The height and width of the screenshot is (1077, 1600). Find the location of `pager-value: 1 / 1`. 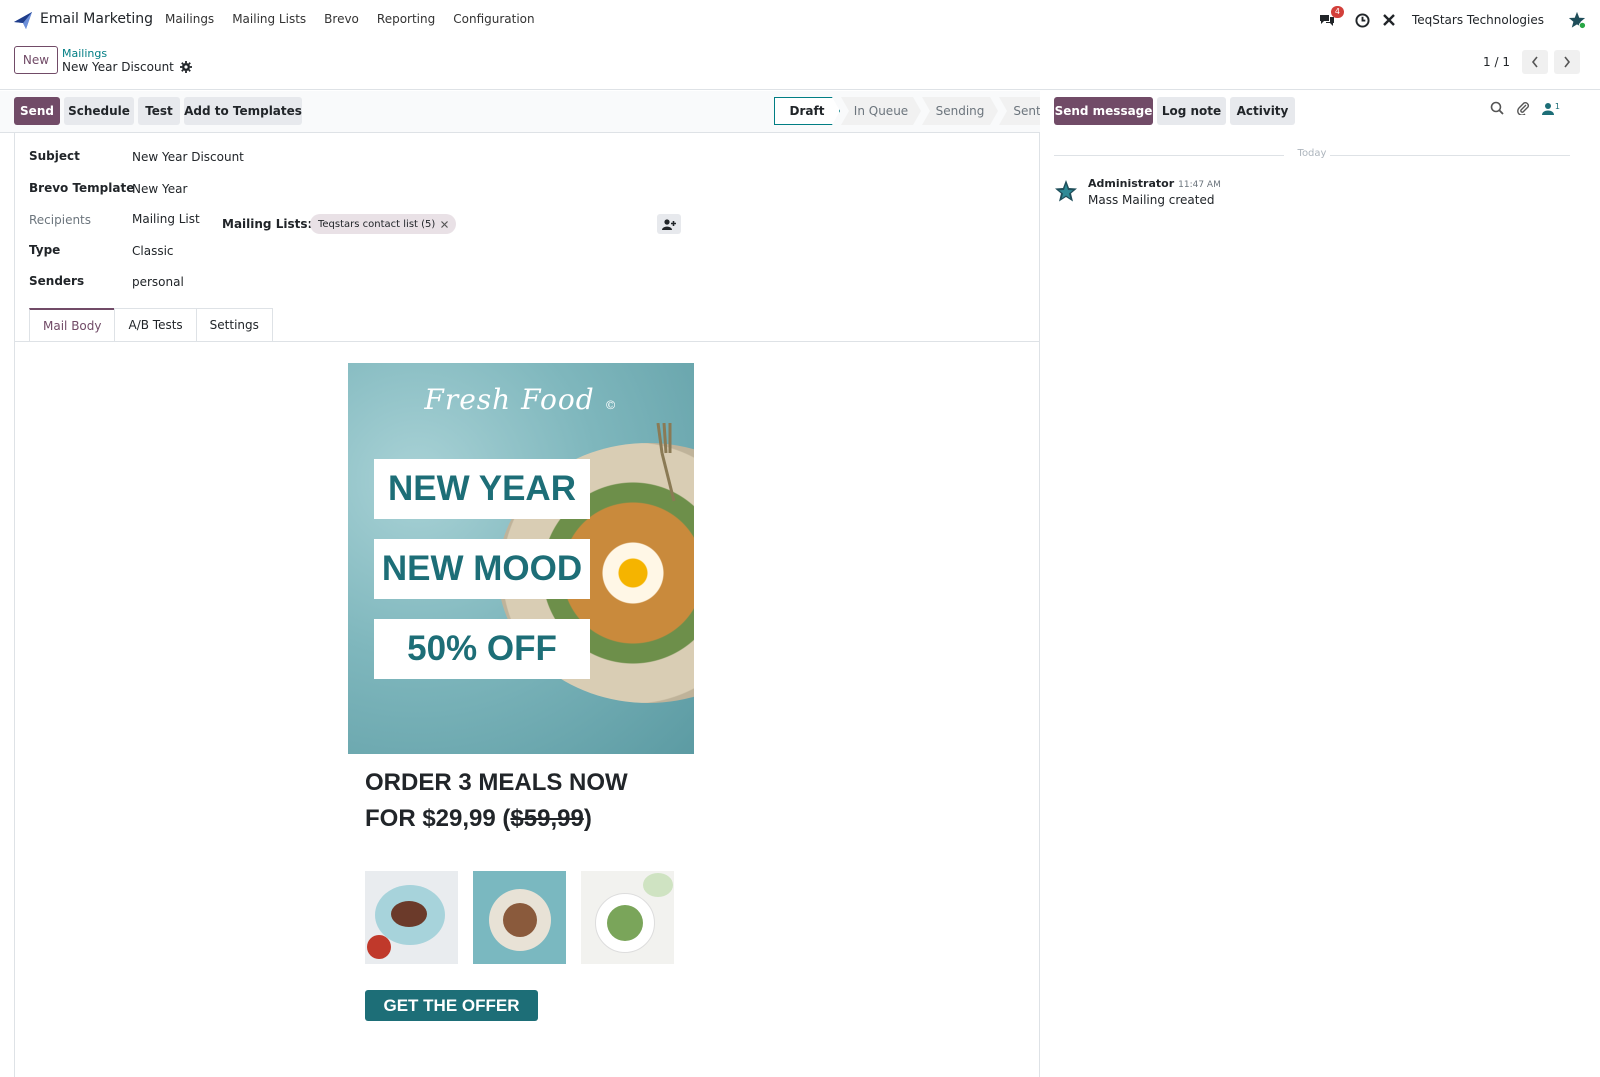

pager-value: 1 / 1 is located at coordinates (1496, 62).